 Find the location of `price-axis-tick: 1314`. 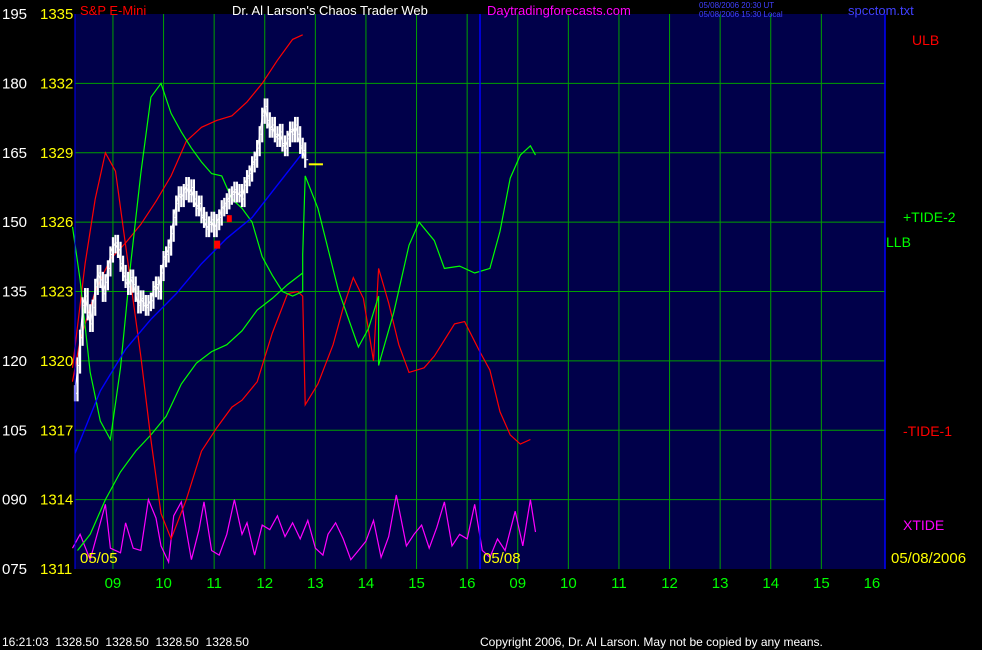

price-axis-tick: 1314 is located at coordinates (56, 500).